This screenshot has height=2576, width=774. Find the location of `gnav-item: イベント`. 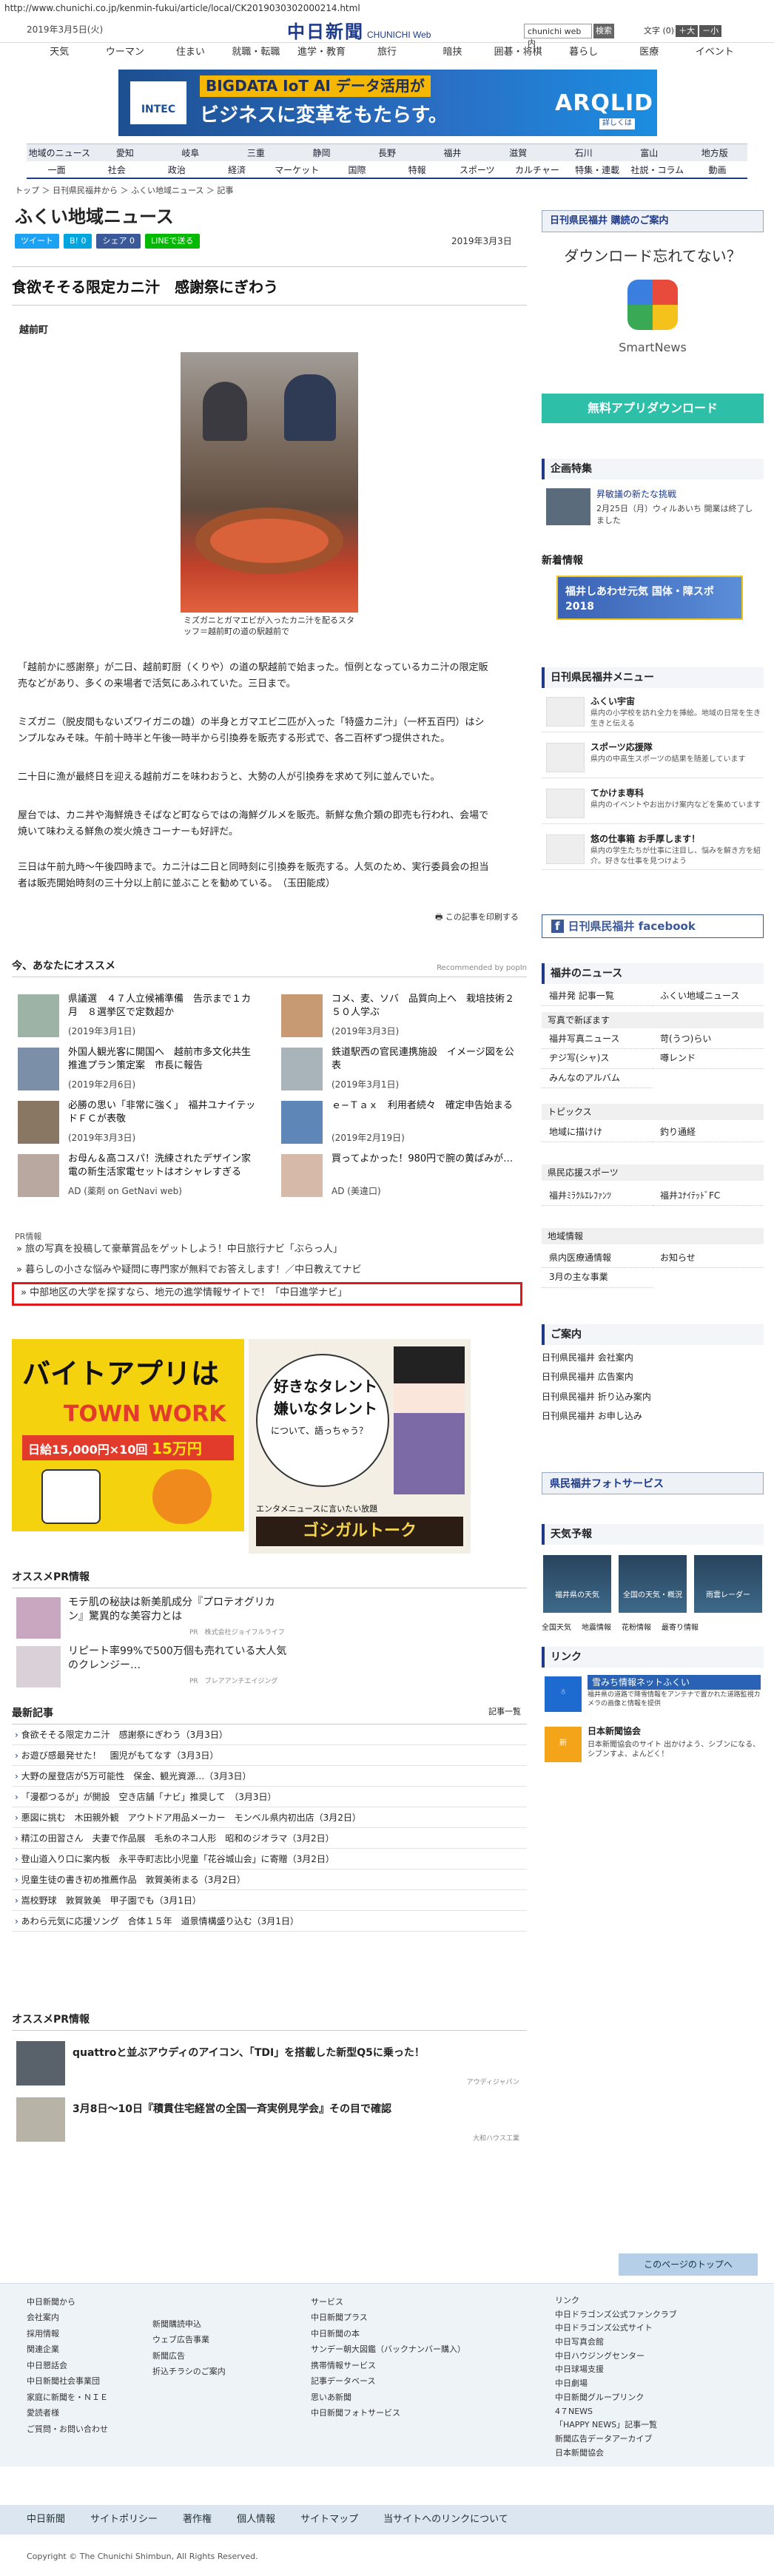

gnav-item: イベント is located at coordinates (714, 52).